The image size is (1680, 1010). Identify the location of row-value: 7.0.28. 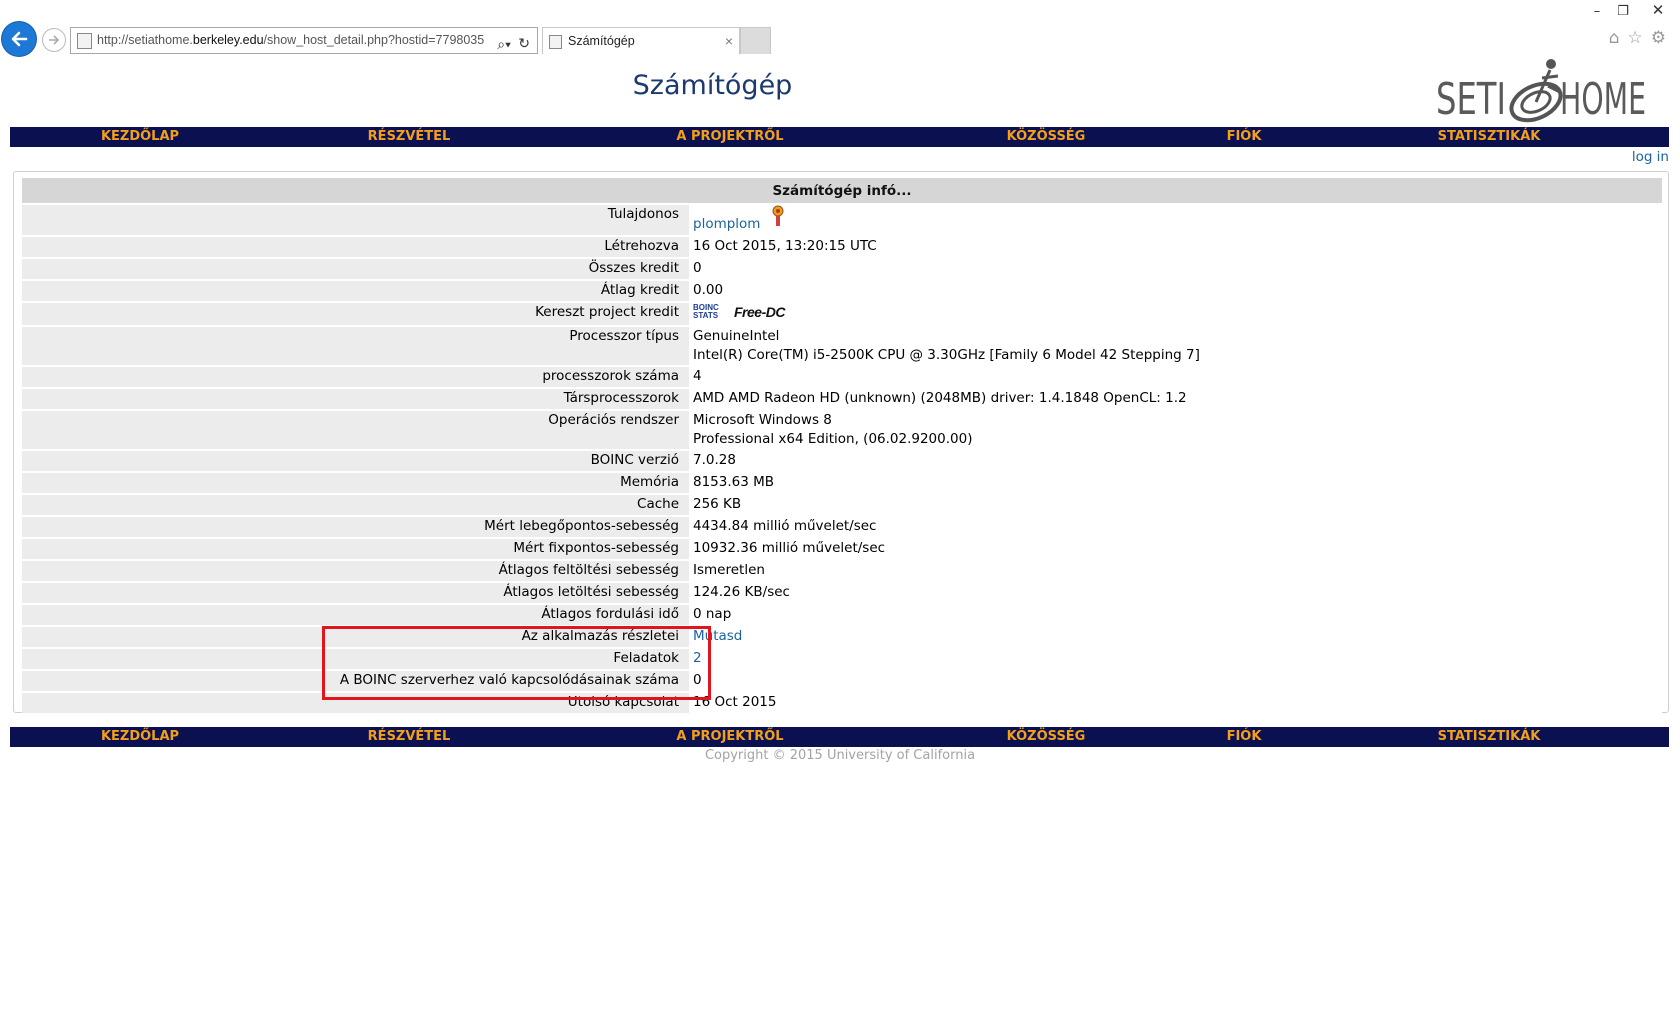
(1175, 461).